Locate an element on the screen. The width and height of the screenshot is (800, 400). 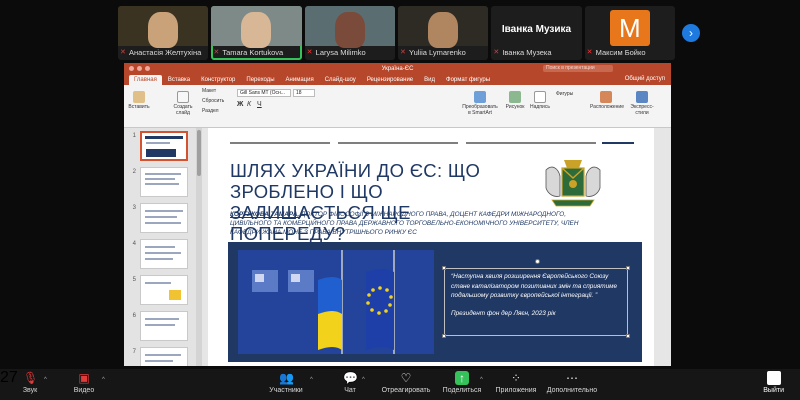
chat-button: 💬 Чат is located at coordinates (350, 382).